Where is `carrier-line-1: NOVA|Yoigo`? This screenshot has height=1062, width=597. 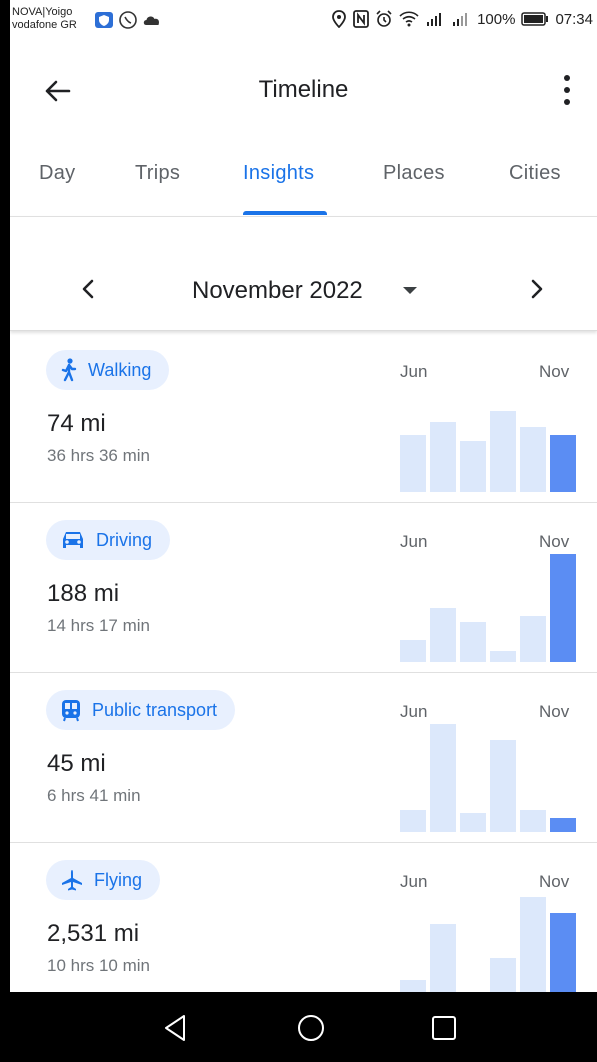 carrier-line-1: NOVA|Yoigo is located at coordinates (42, 12).